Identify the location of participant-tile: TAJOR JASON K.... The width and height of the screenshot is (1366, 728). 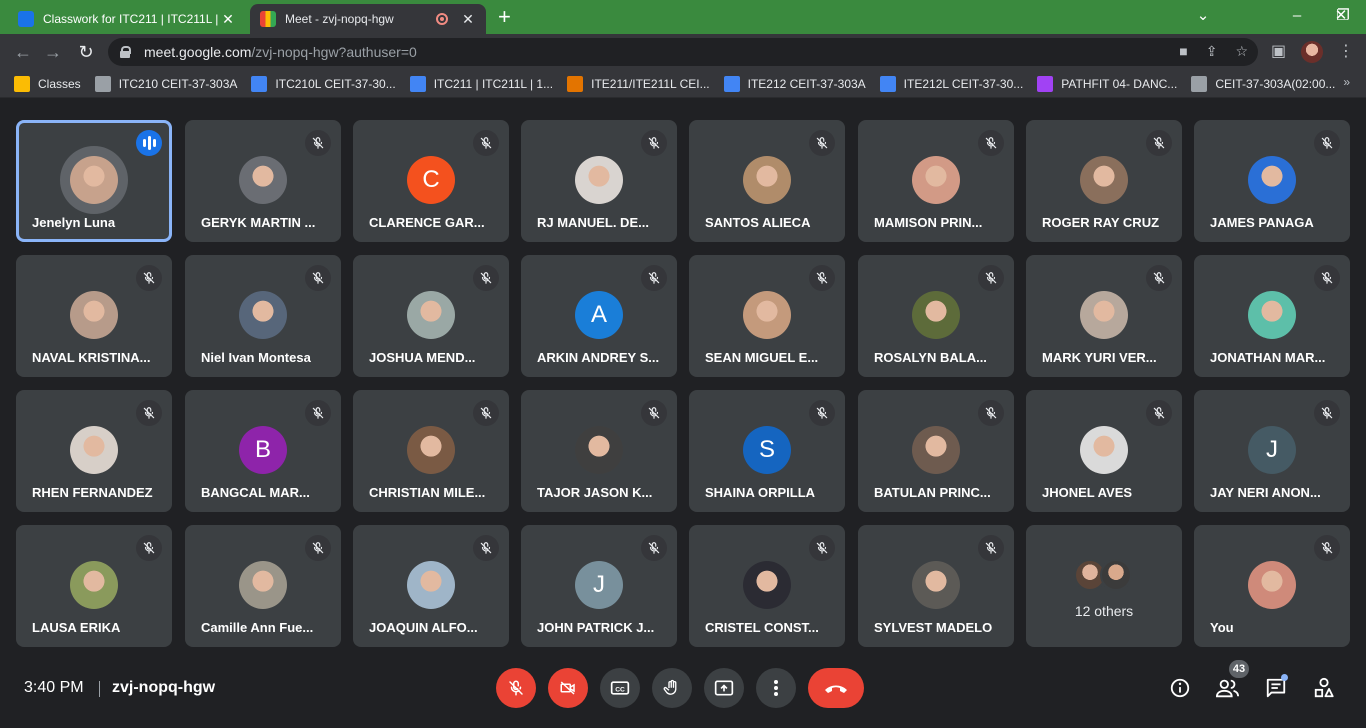
(599, 451).